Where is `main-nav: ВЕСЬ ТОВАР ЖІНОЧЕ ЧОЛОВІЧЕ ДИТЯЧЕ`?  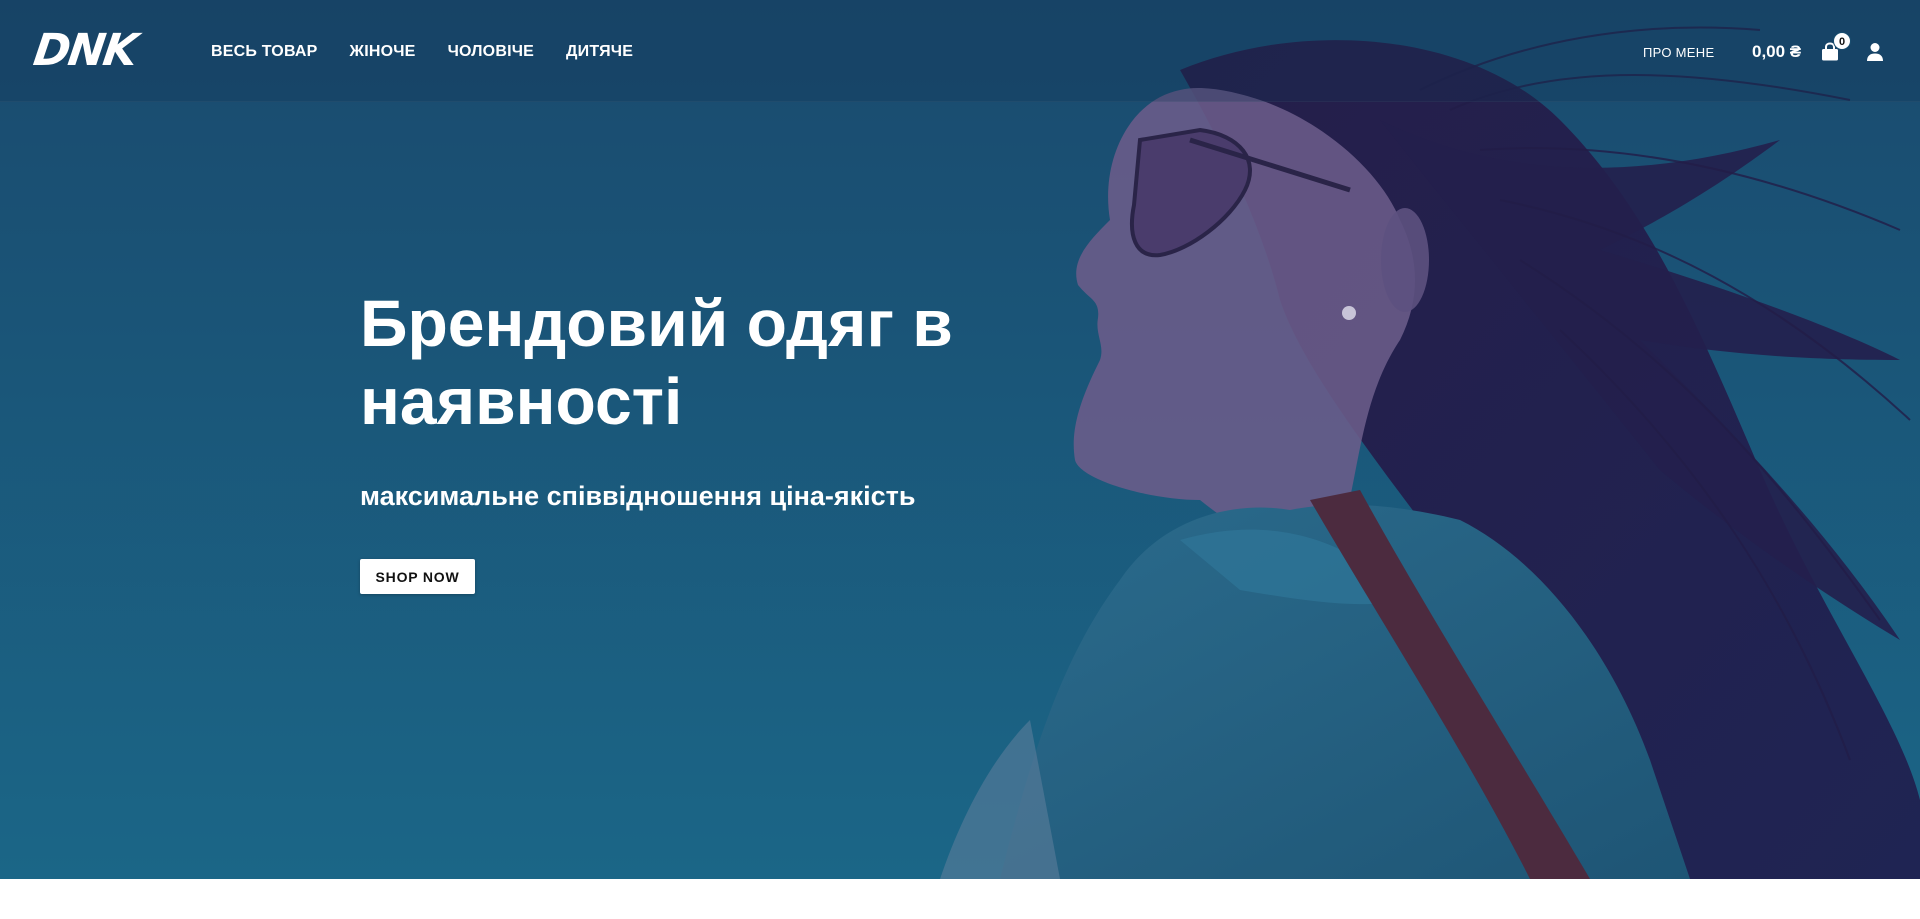
main-nav: ВЕСЬ ТОВАР ЖІНОЧЕ ЧОЛОВІЧЕ ДИТЯЧЕ is located at coordinates (422, 52).